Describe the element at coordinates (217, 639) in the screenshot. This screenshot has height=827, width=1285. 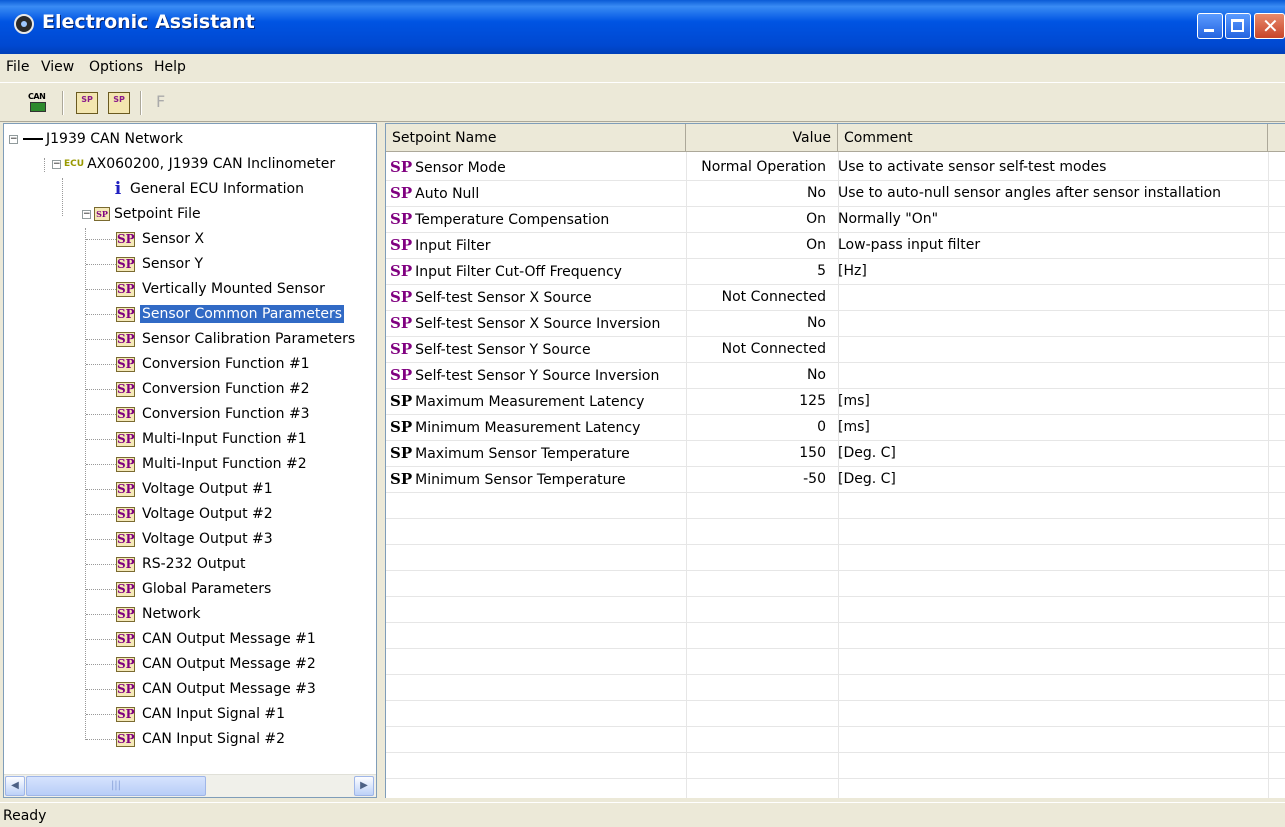
I see `tree-item: SP CAN Output Message #1` at that location.